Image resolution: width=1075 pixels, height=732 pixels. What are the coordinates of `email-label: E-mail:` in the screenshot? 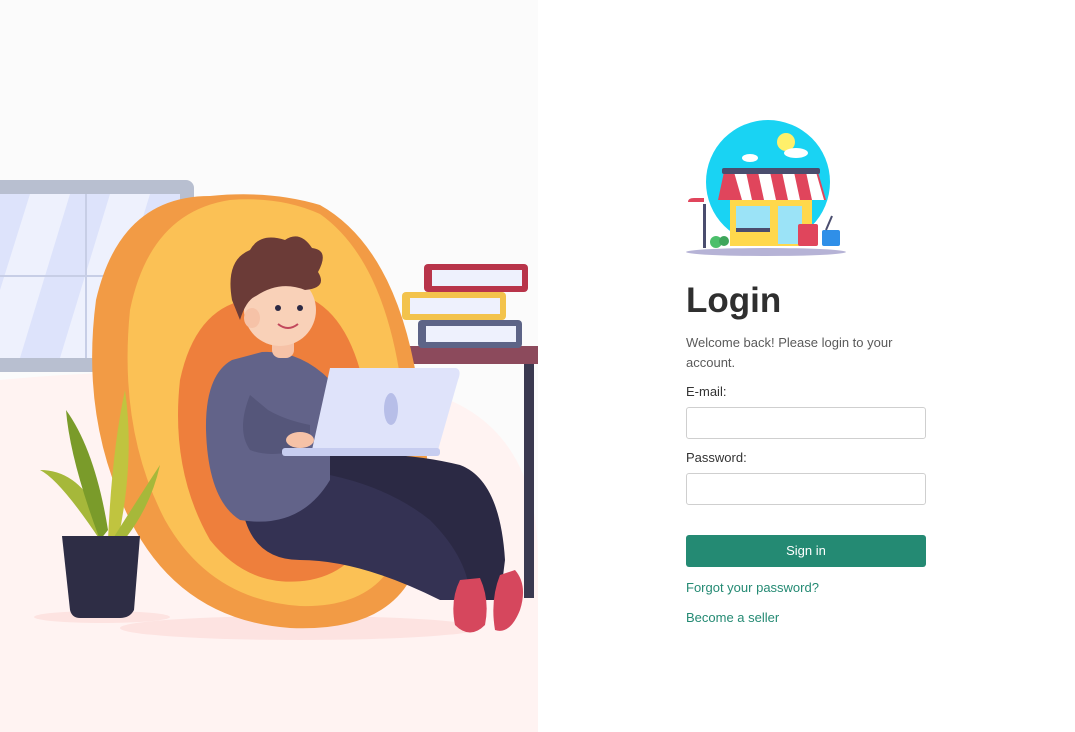 It's located at (706, 391).